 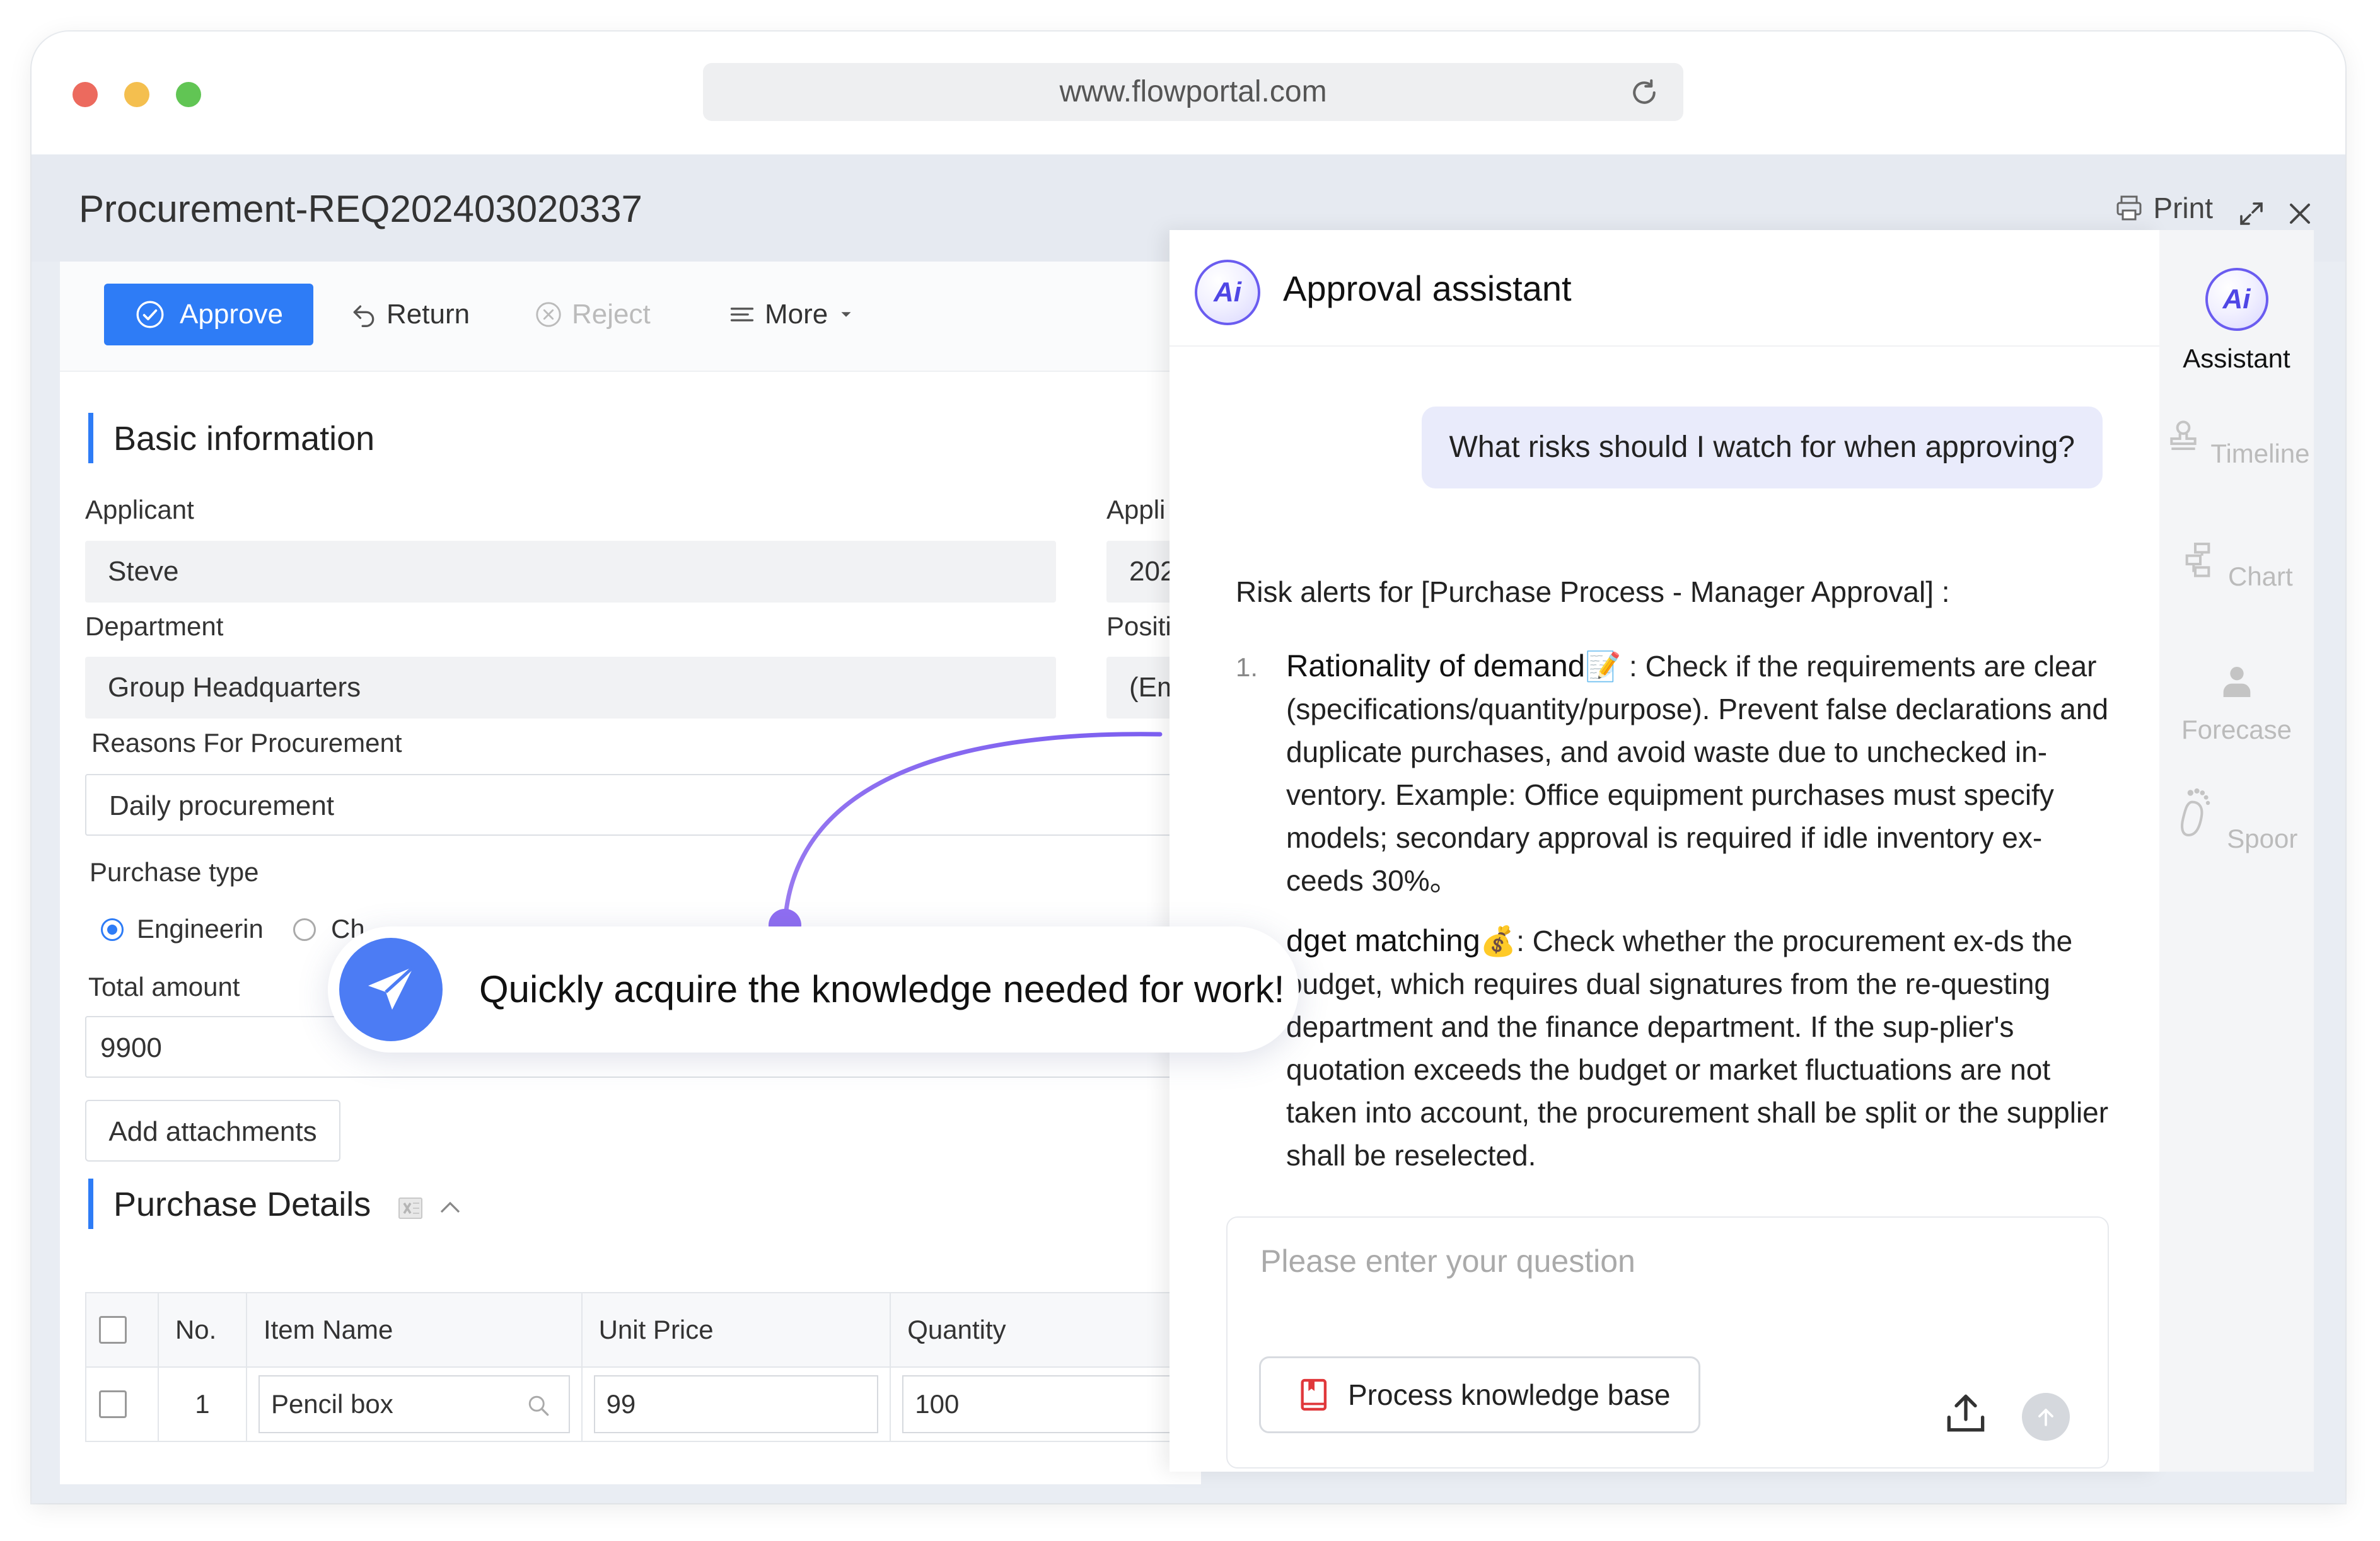 I want to click on purchase-type-option-engineering: Engineerin, so click(x=200, y=929).